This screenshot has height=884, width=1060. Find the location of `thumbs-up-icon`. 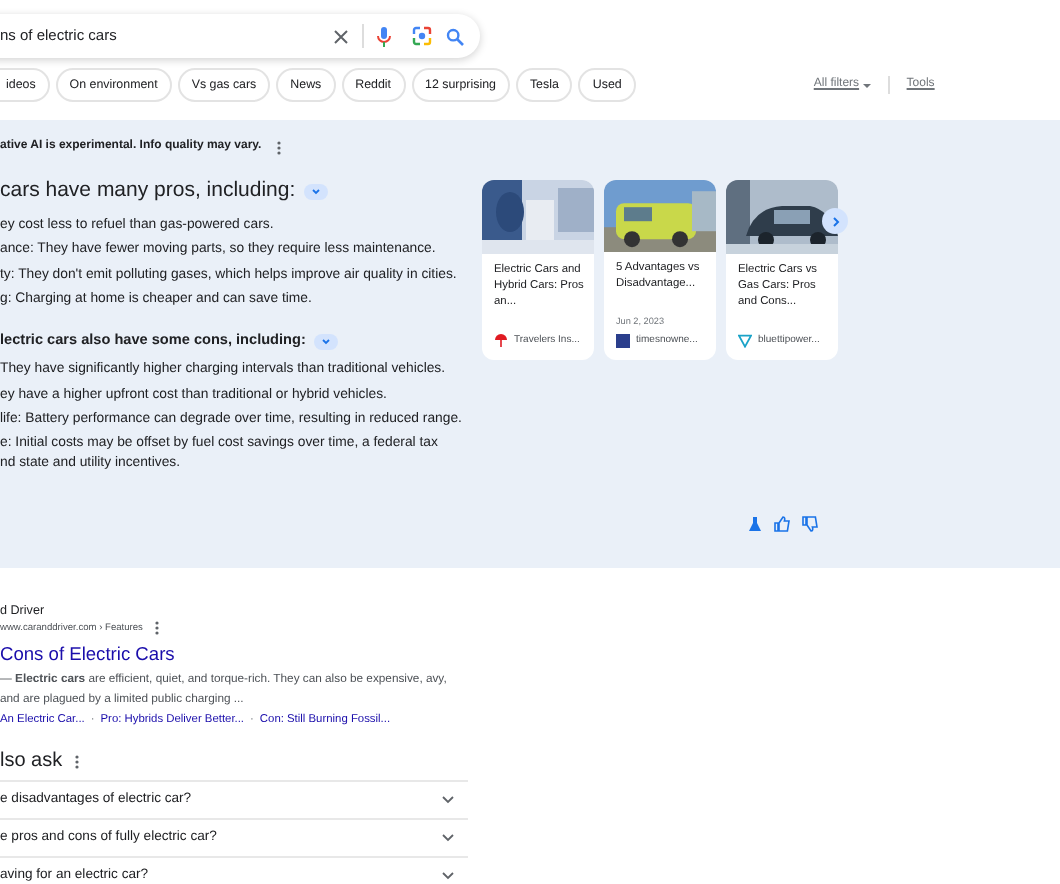

thumbs-up-icon is located at coordinates (782, 524).